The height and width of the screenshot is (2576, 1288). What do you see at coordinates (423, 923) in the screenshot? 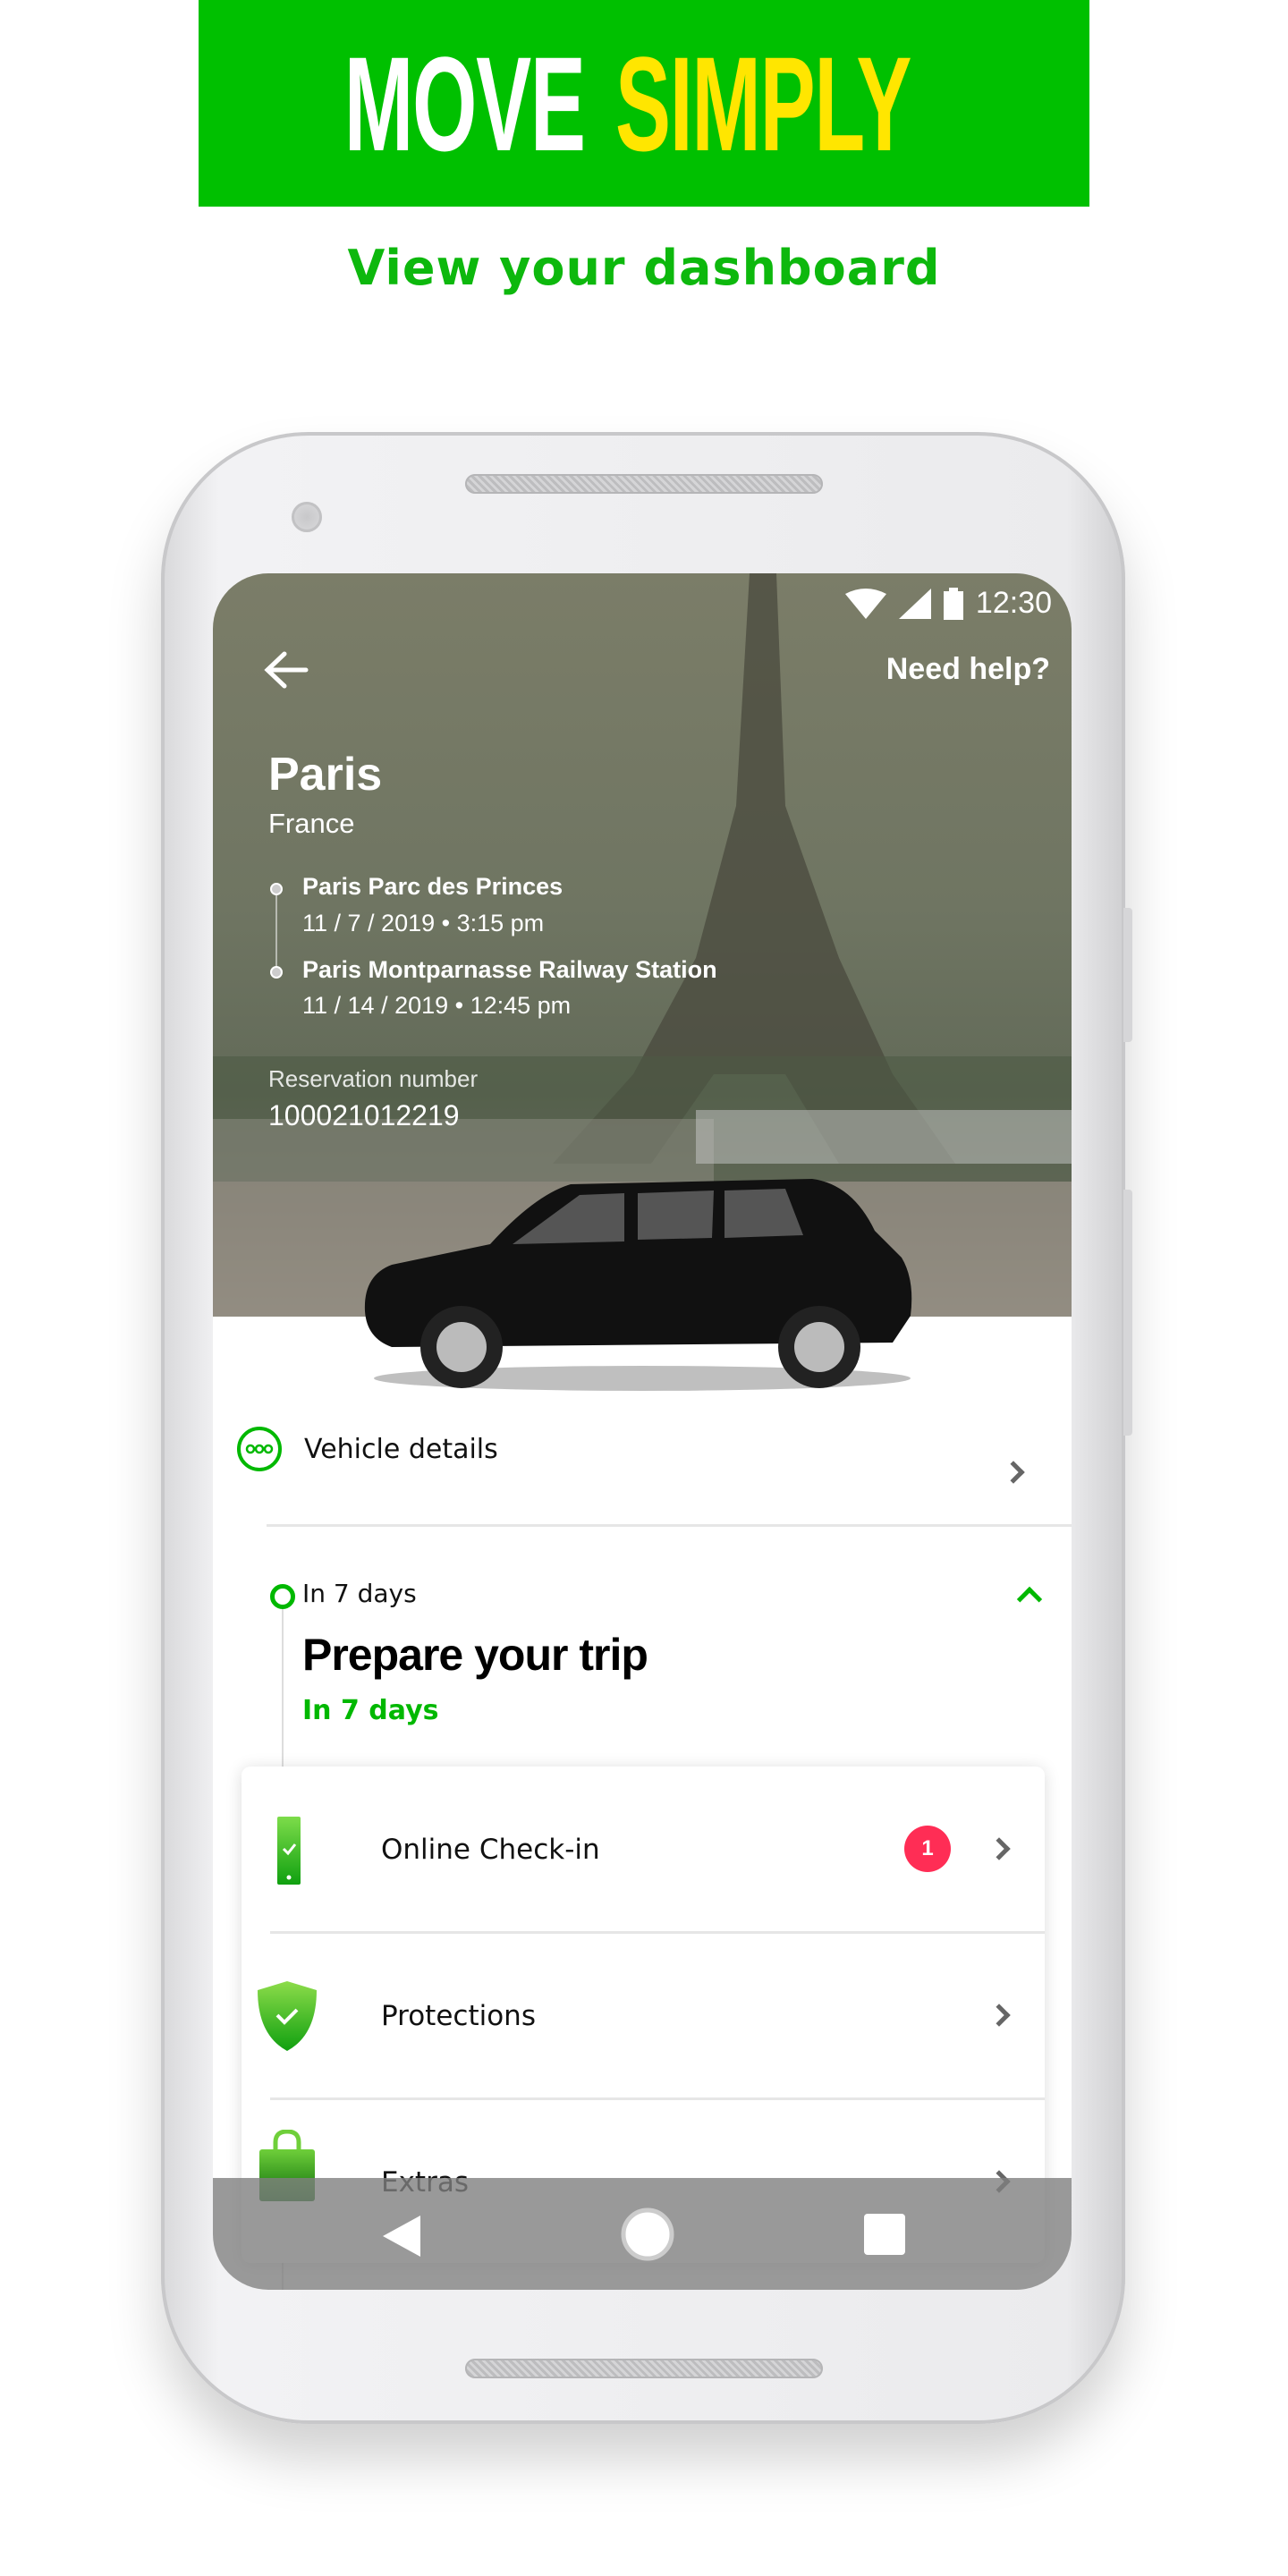
I see `pickup-datetime: 11 / 7 / 2019 • 3:15 pm` at bounding box center [423, 923].